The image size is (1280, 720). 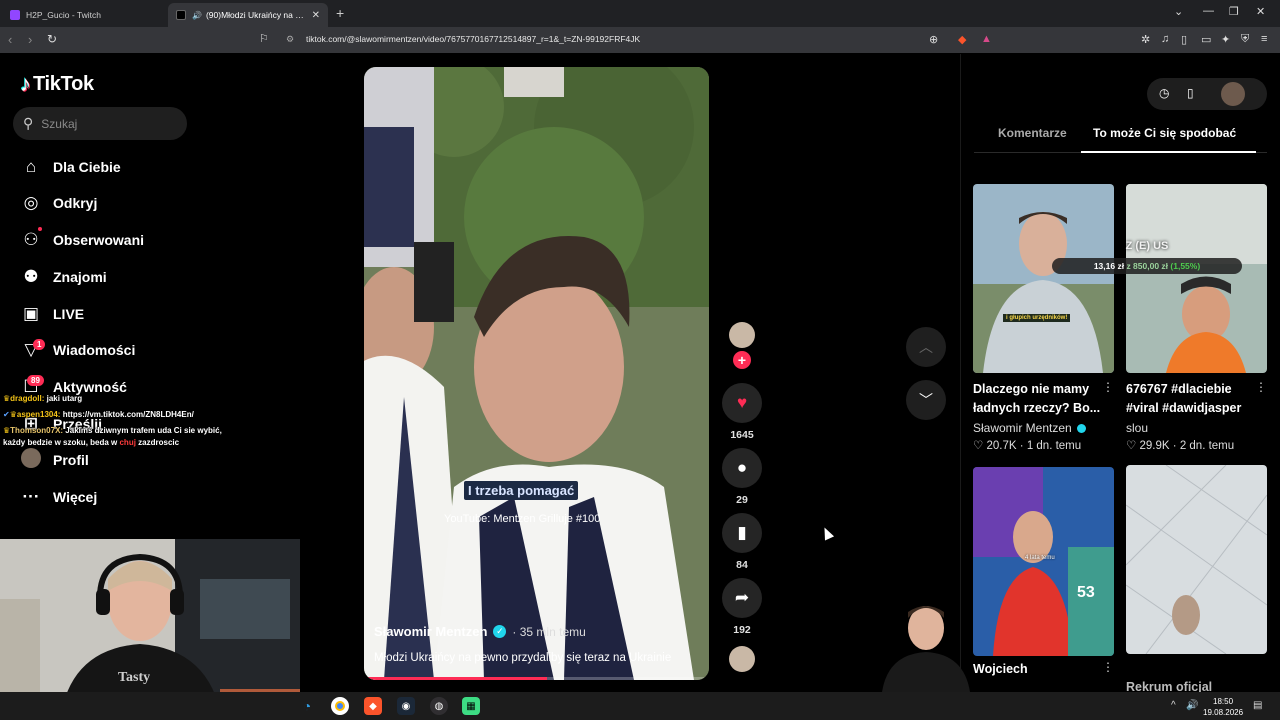 What do you see at coordinates (82, 15) in the screenshot?
I see `tab-twitch: H2P_Gucio - Twitch` at bounding box center [82, 15].